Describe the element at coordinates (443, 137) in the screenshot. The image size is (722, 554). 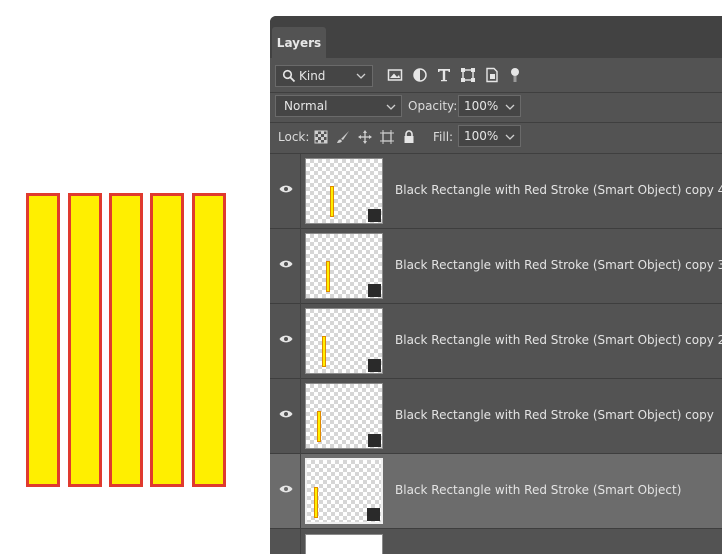
I see `fill-label: Fill:` at that location.